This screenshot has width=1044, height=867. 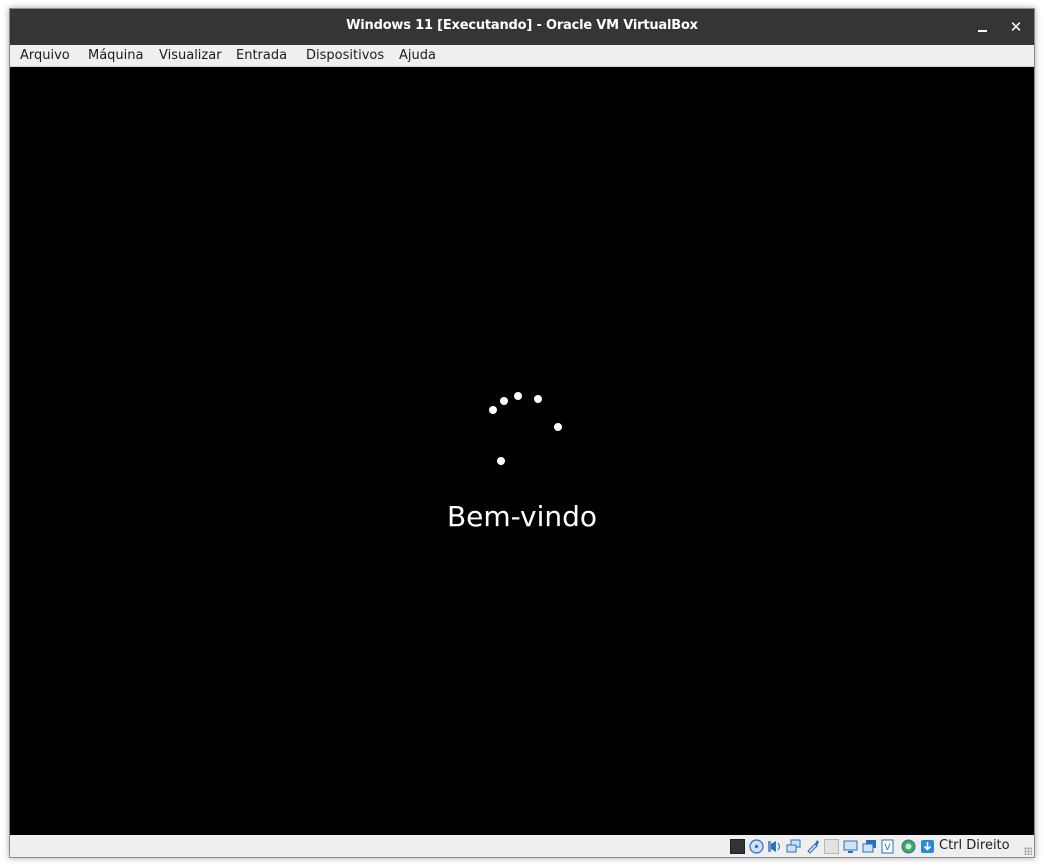 I want to click on cpu-virtualization-icon: V, so click(x=887, y=846).